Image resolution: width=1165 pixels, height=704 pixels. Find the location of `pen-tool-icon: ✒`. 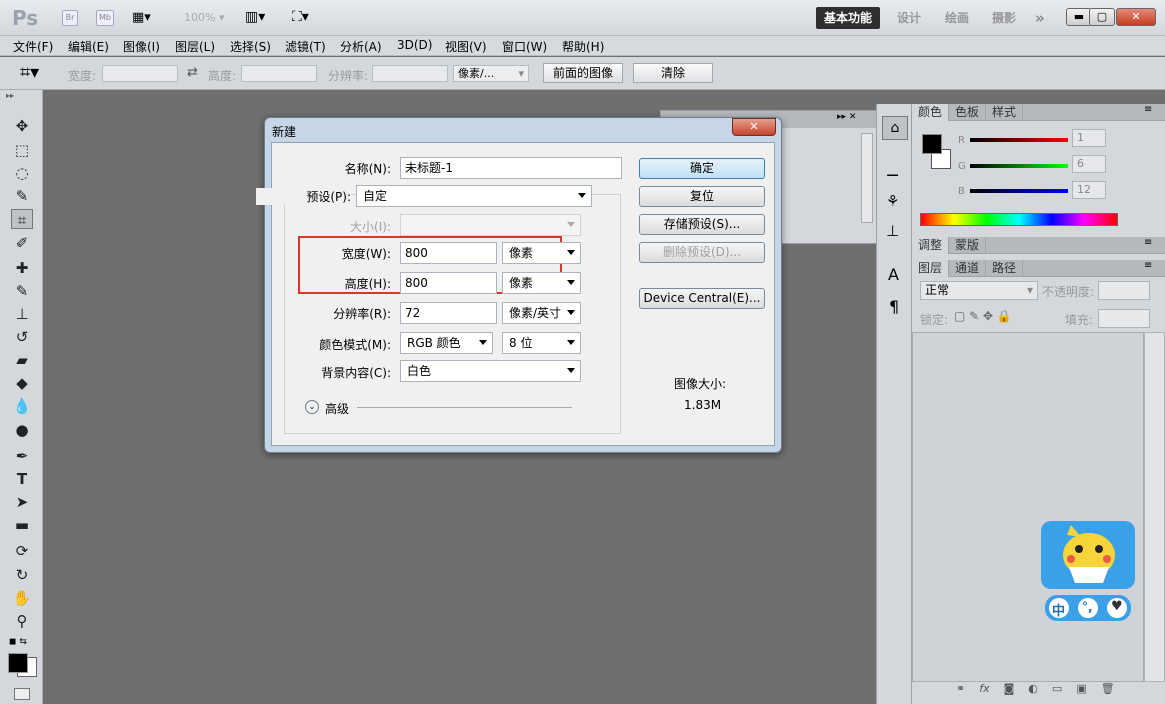

pen-tool-icon: ✒ is located at coordinates (22, 456).